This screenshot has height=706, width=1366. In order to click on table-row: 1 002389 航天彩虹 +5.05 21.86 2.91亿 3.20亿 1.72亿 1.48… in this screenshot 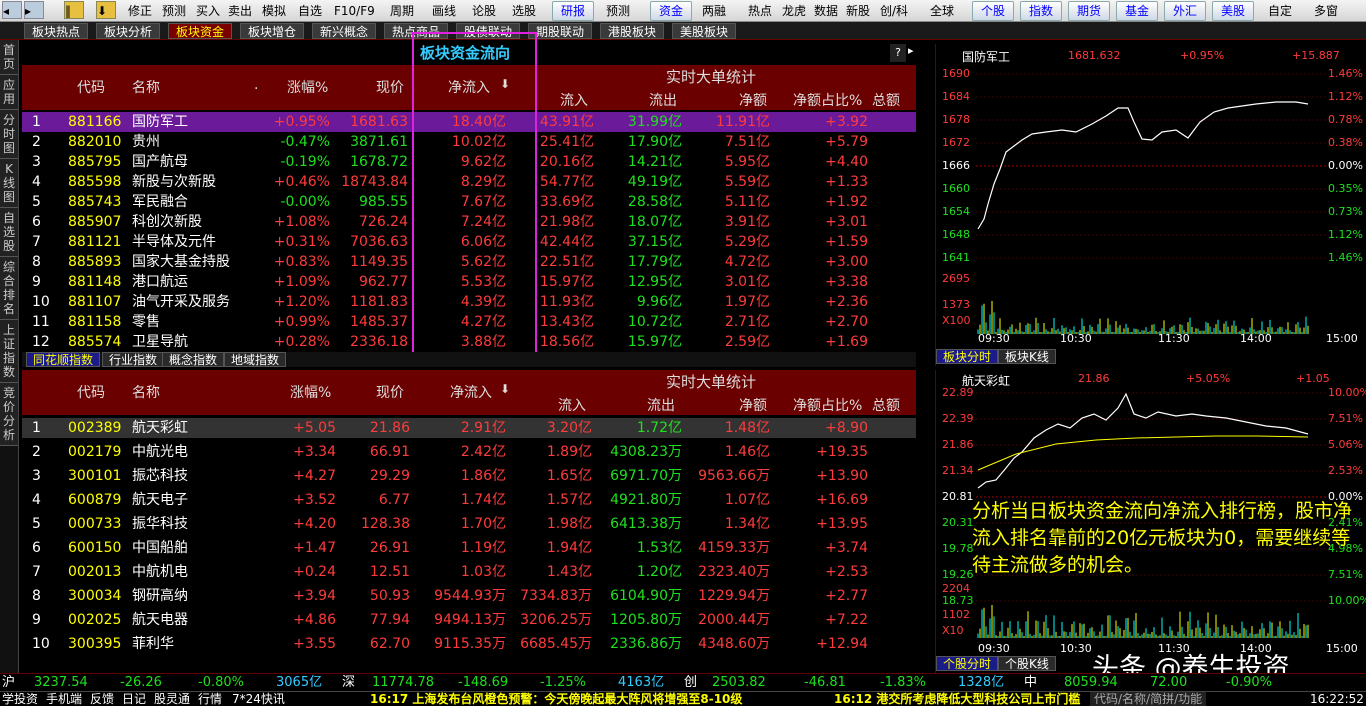, I will do `click(469, 428)`.